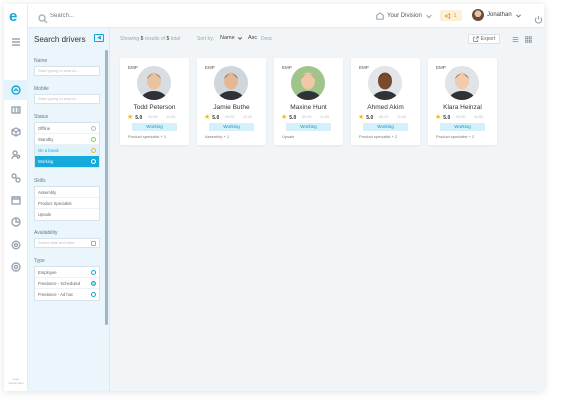 The width and height of the screenshot is (566, 401). I want to click on sort-value: Name, so click(227, 38).